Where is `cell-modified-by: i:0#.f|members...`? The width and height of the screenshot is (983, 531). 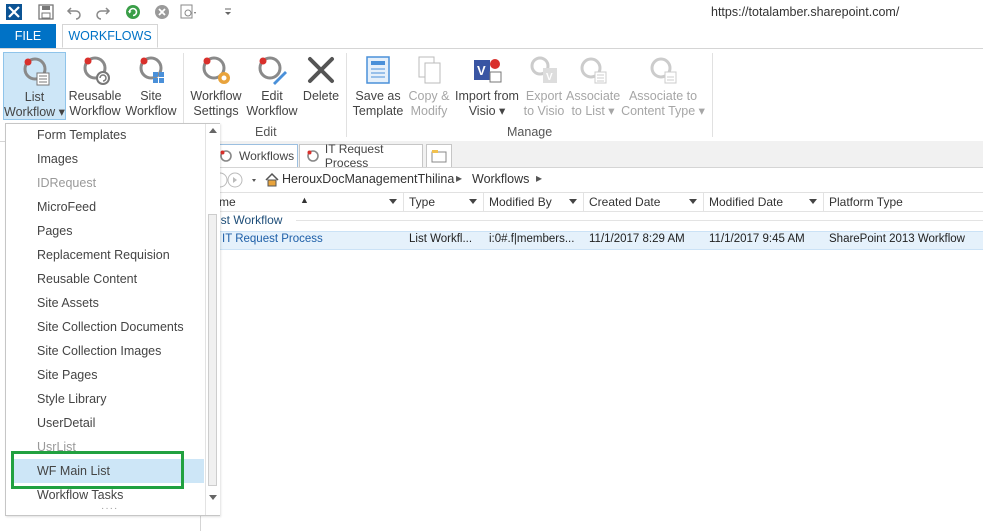 cell-modified-by: i:0#.f|members... is located at coordinates (532, 239).